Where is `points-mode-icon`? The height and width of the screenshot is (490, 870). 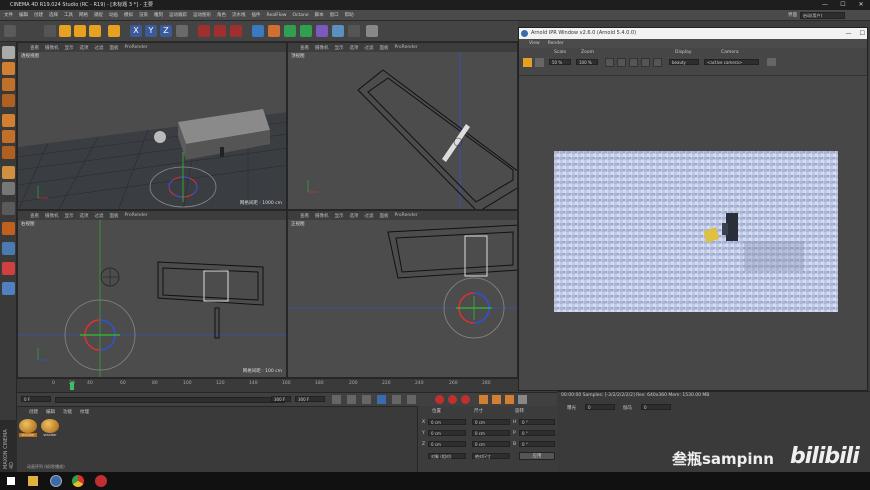
points-mode-icon is located at coordinates (8, 120).